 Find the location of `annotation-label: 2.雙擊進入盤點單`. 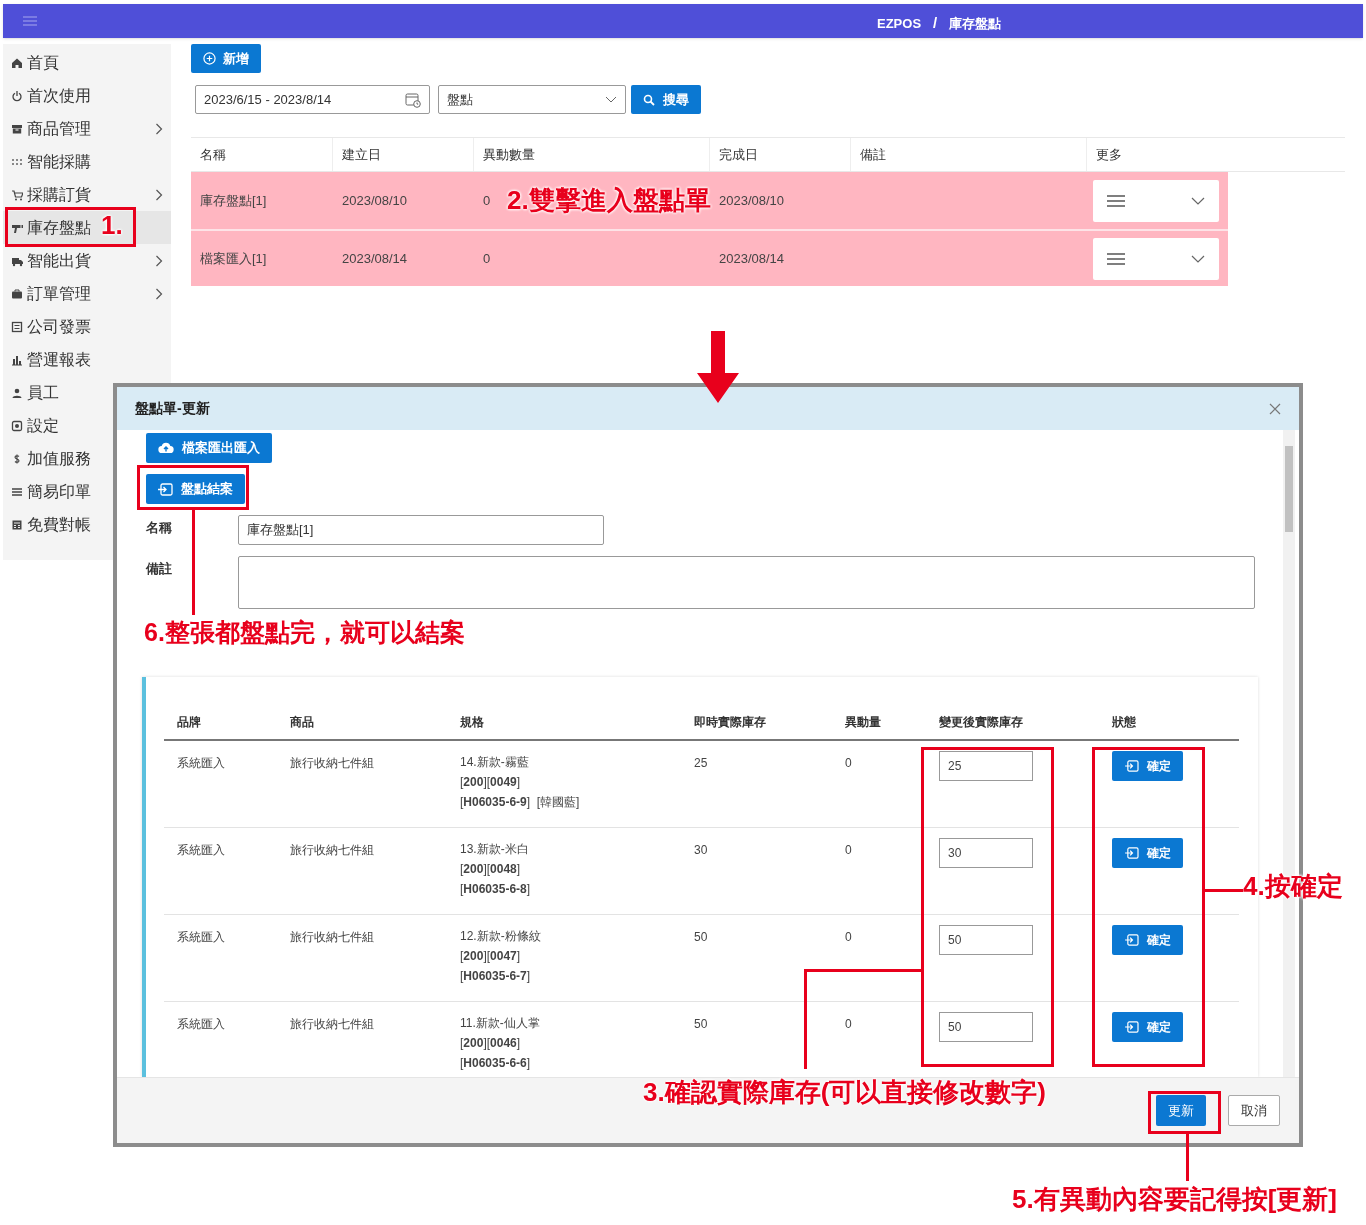

annotation-label: 2.雙擊進入盤點單 is located at coordinates (609, 200).